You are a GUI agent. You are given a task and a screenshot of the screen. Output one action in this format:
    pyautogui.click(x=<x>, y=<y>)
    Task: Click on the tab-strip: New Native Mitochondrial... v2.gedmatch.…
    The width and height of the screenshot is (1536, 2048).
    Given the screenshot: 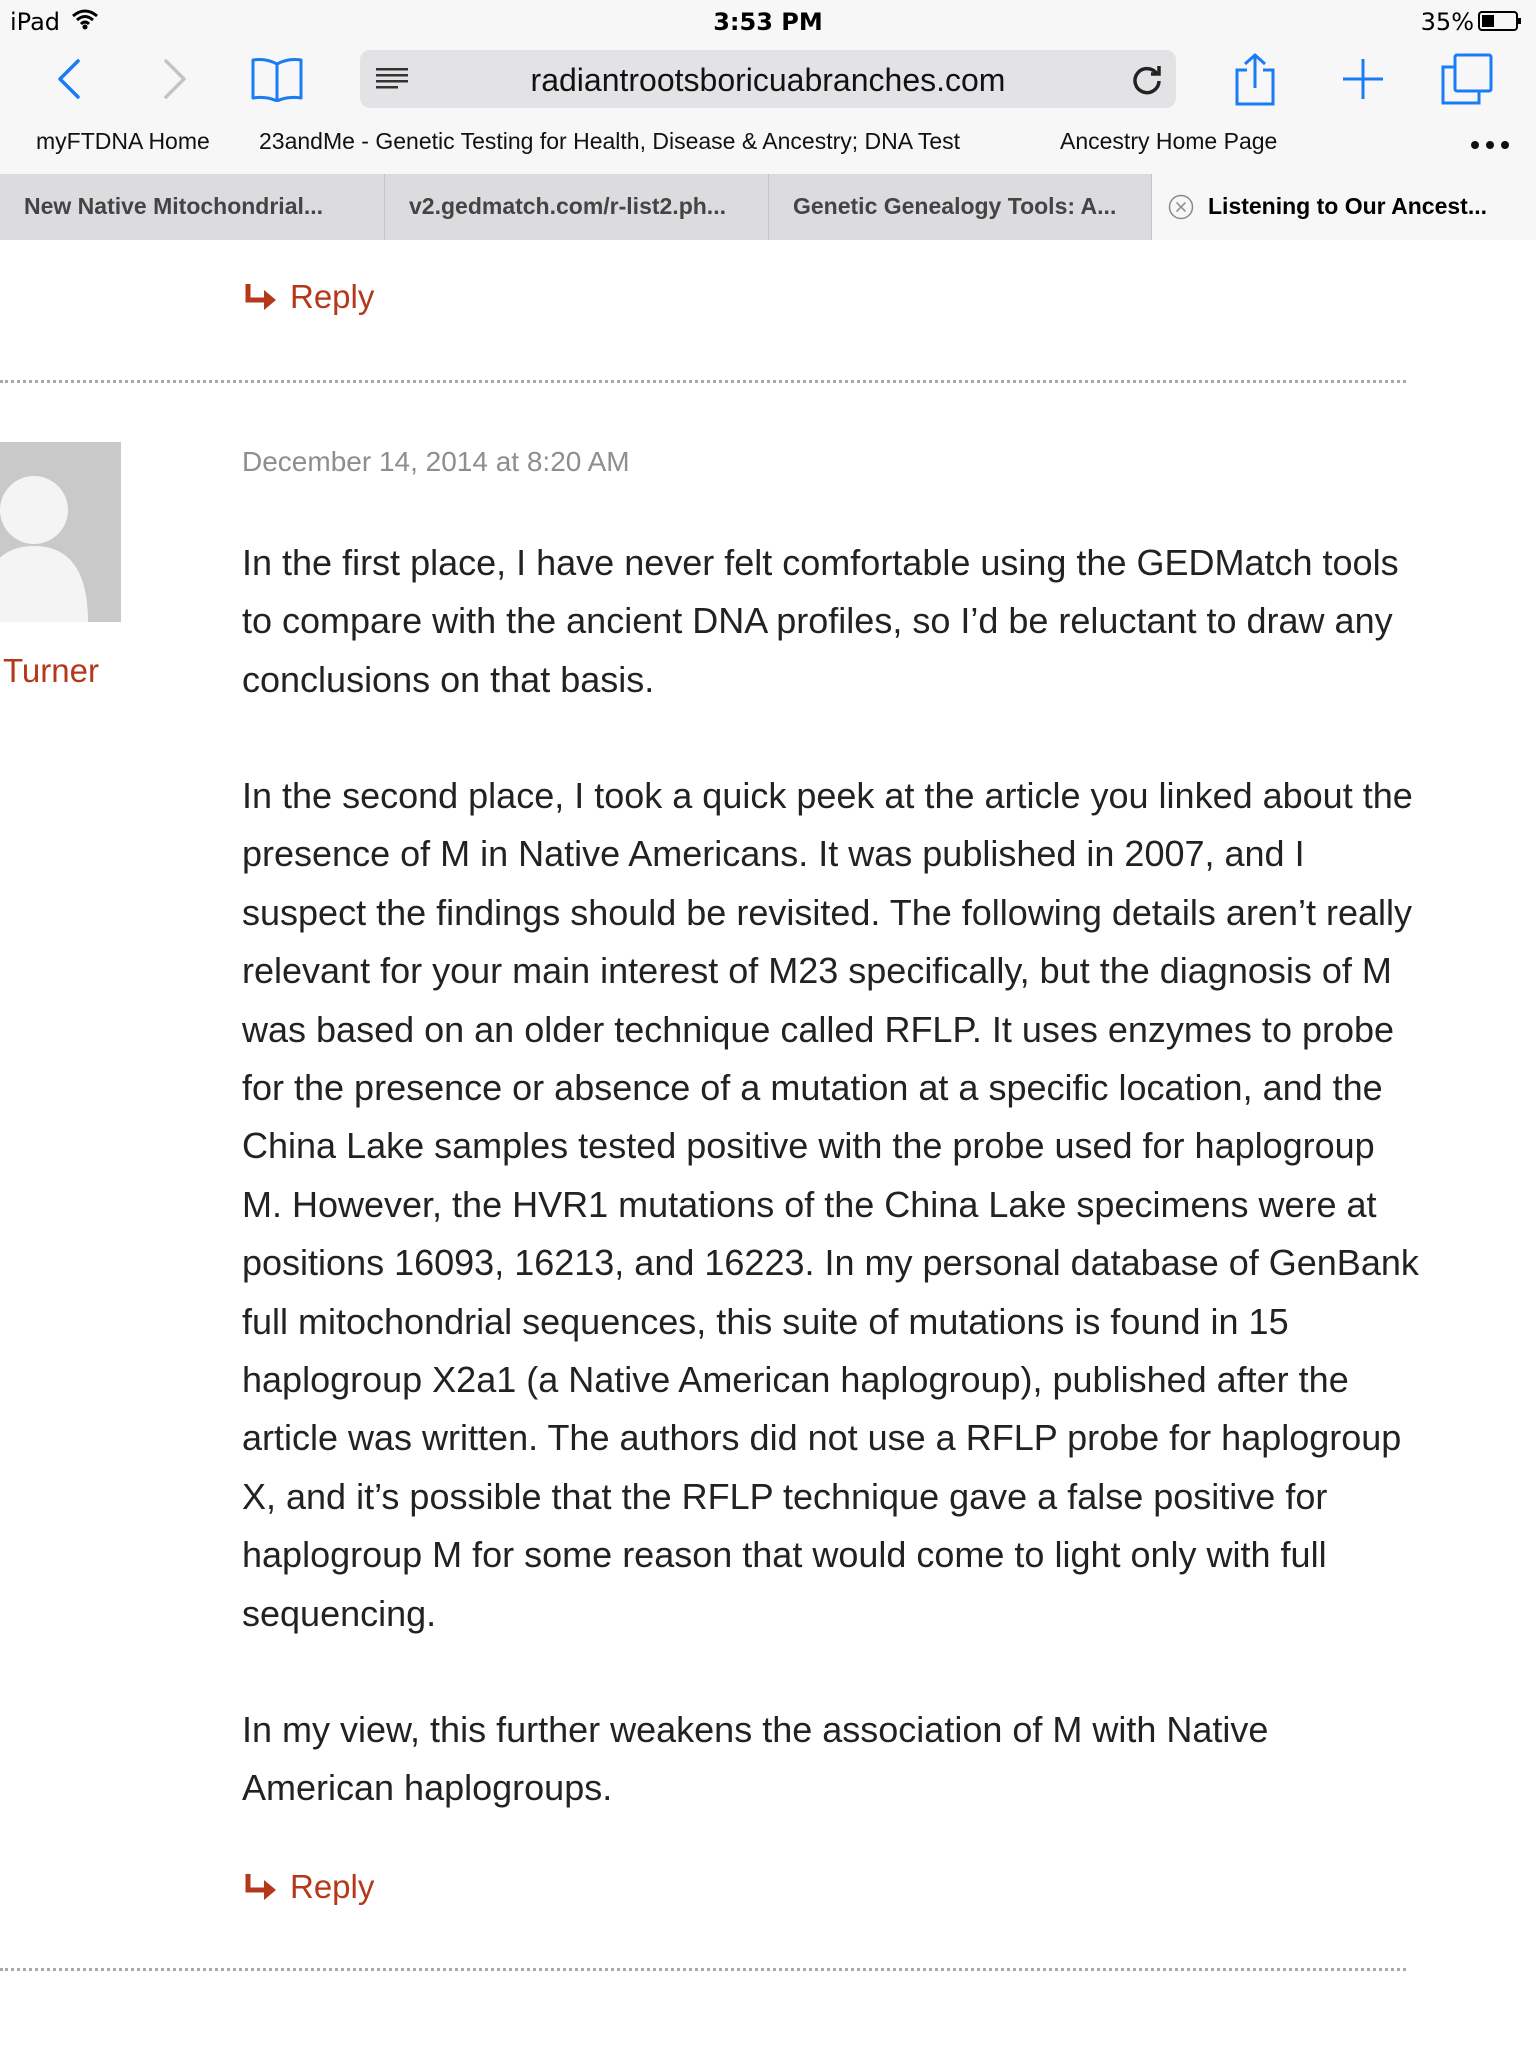 What is the action you would take?
    pyautogui.click(x=768, y=207)
    